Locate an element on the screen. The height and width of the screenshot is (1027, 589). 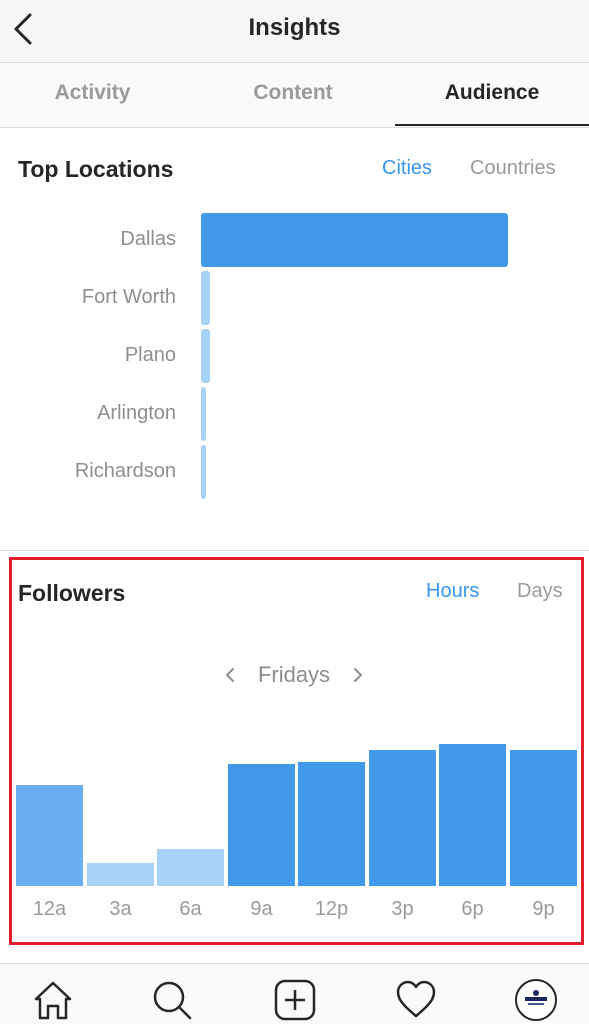
heart-icon is located at coordinates (416, 999).